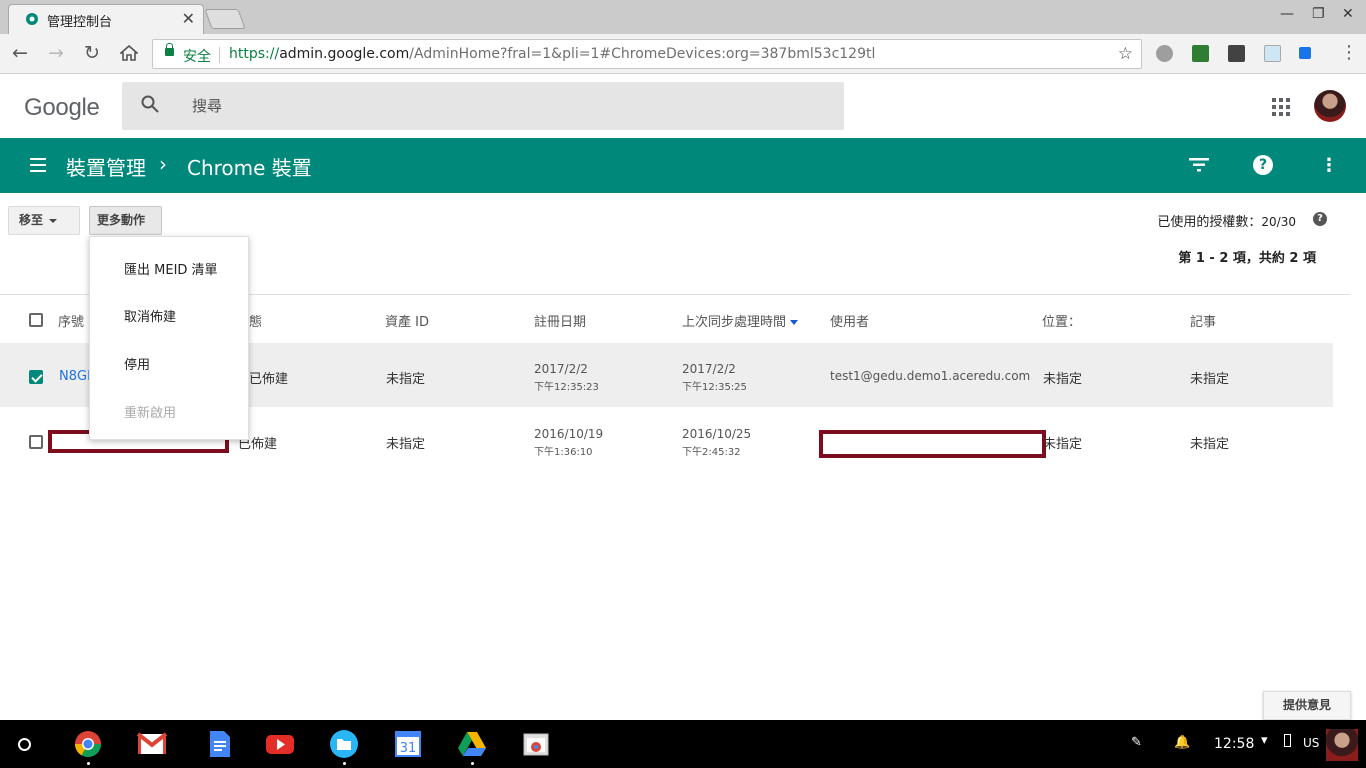  Describe the element at coordinates (1226, 220) in the screenshot. I see `license-usage: 已使用的授權數：20/30` at that location.